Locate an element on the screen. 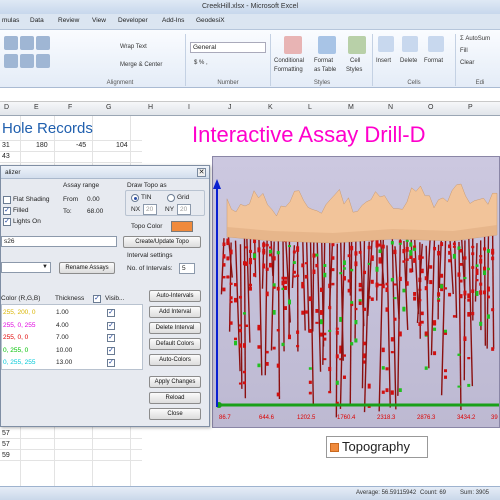  insert-icon is located at coordinates (386, 44).